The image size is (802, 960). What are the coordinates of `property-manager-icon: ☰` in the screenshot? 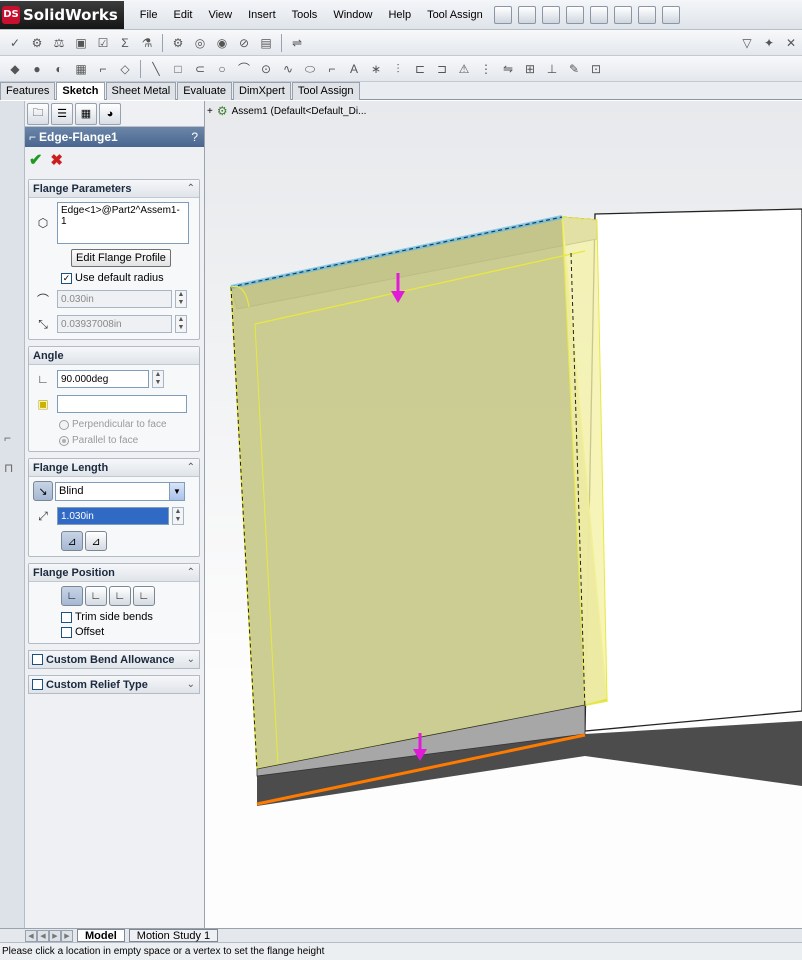 It's located at (62, 113).